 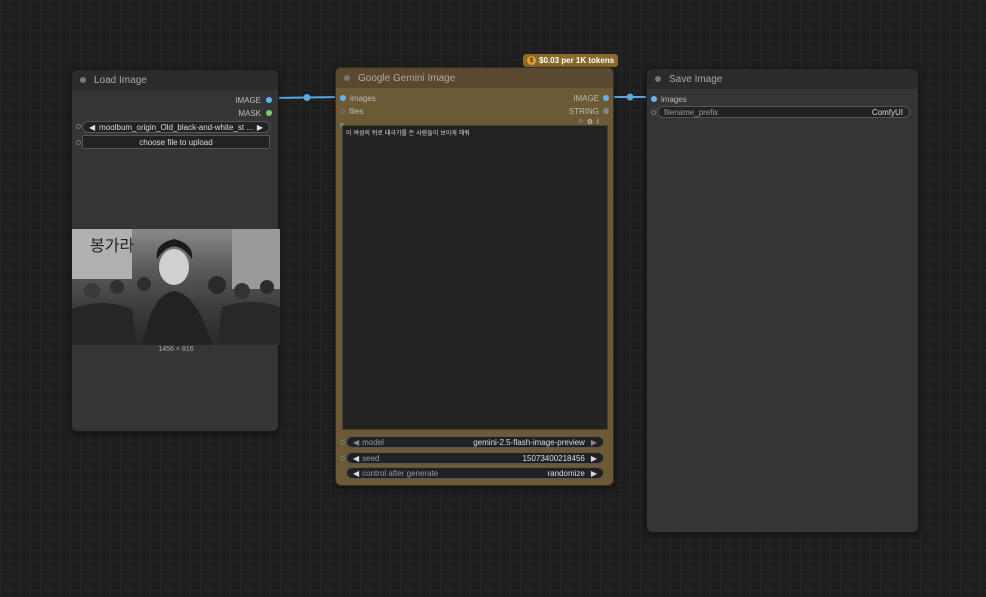 I want to click on node-title: Save Image, so click(x=696, y=79).